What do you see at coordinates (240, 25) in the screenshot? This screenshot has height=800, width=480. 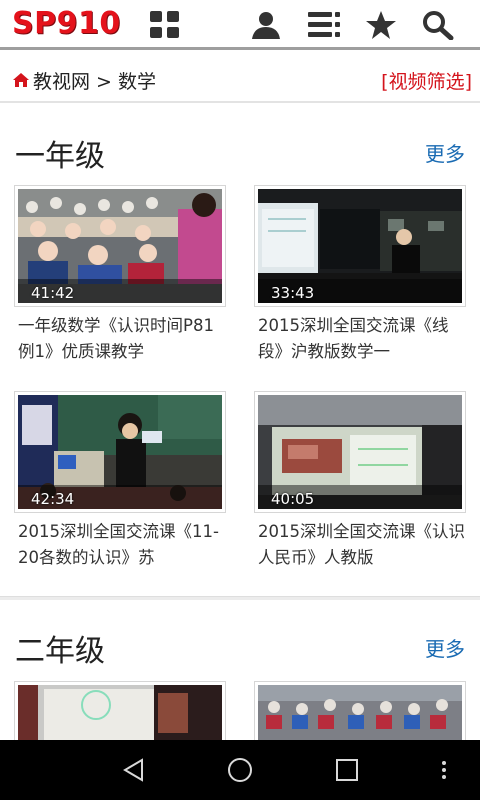 I see `top-bar: SP910` at bounding box center [240, 25].